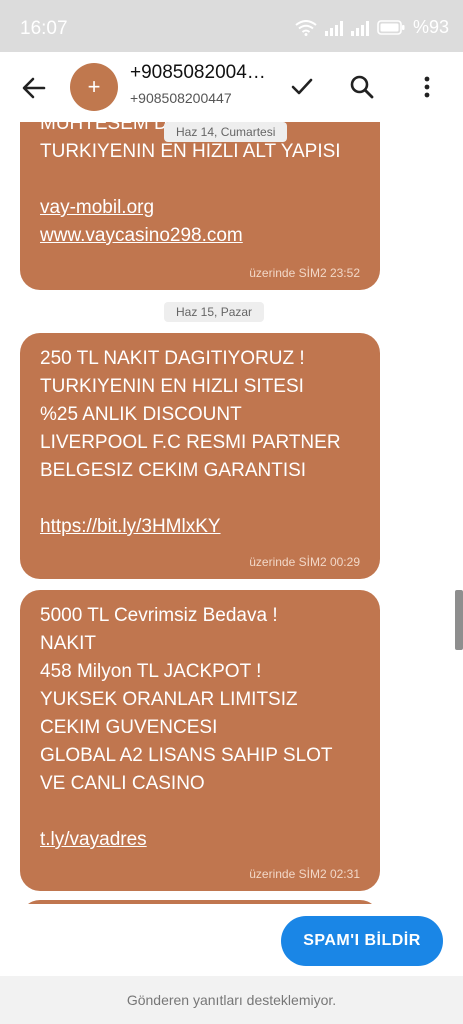  I want to click on avatar: +, so click(94, 87).